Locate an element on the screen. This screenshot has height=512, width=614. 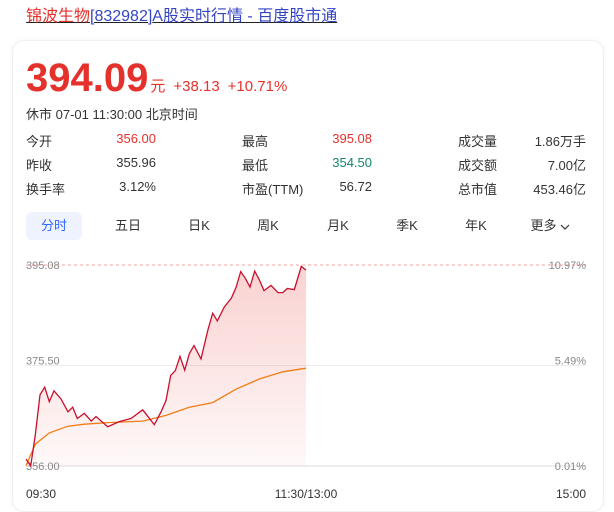
price-row: 394.09 元 +38.13 +10.71% is located at coordinates (156, 78).